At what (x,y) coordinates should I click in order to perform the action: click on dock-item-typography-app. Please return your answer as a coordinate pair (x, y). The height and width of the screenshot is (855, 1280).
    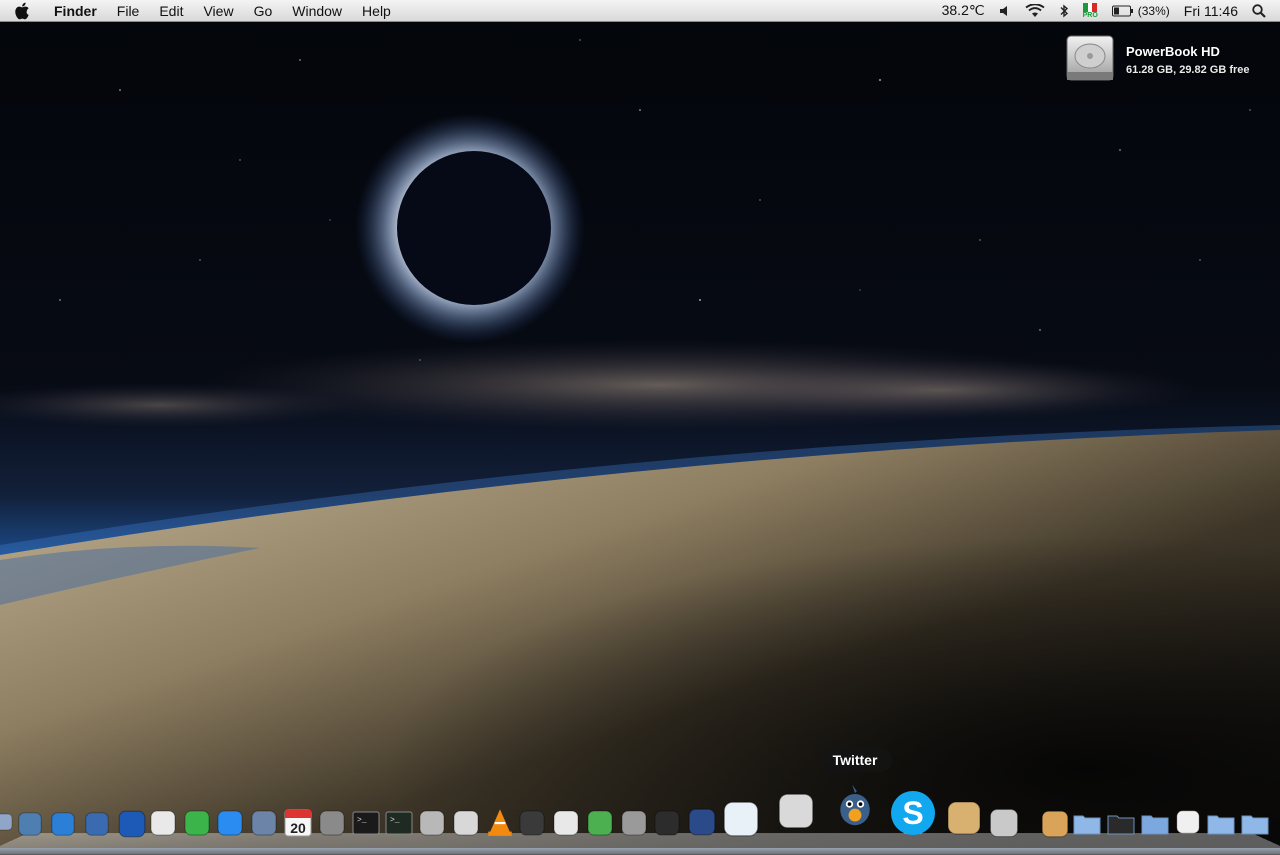
    Looking at the image, I should click on (702, 822).